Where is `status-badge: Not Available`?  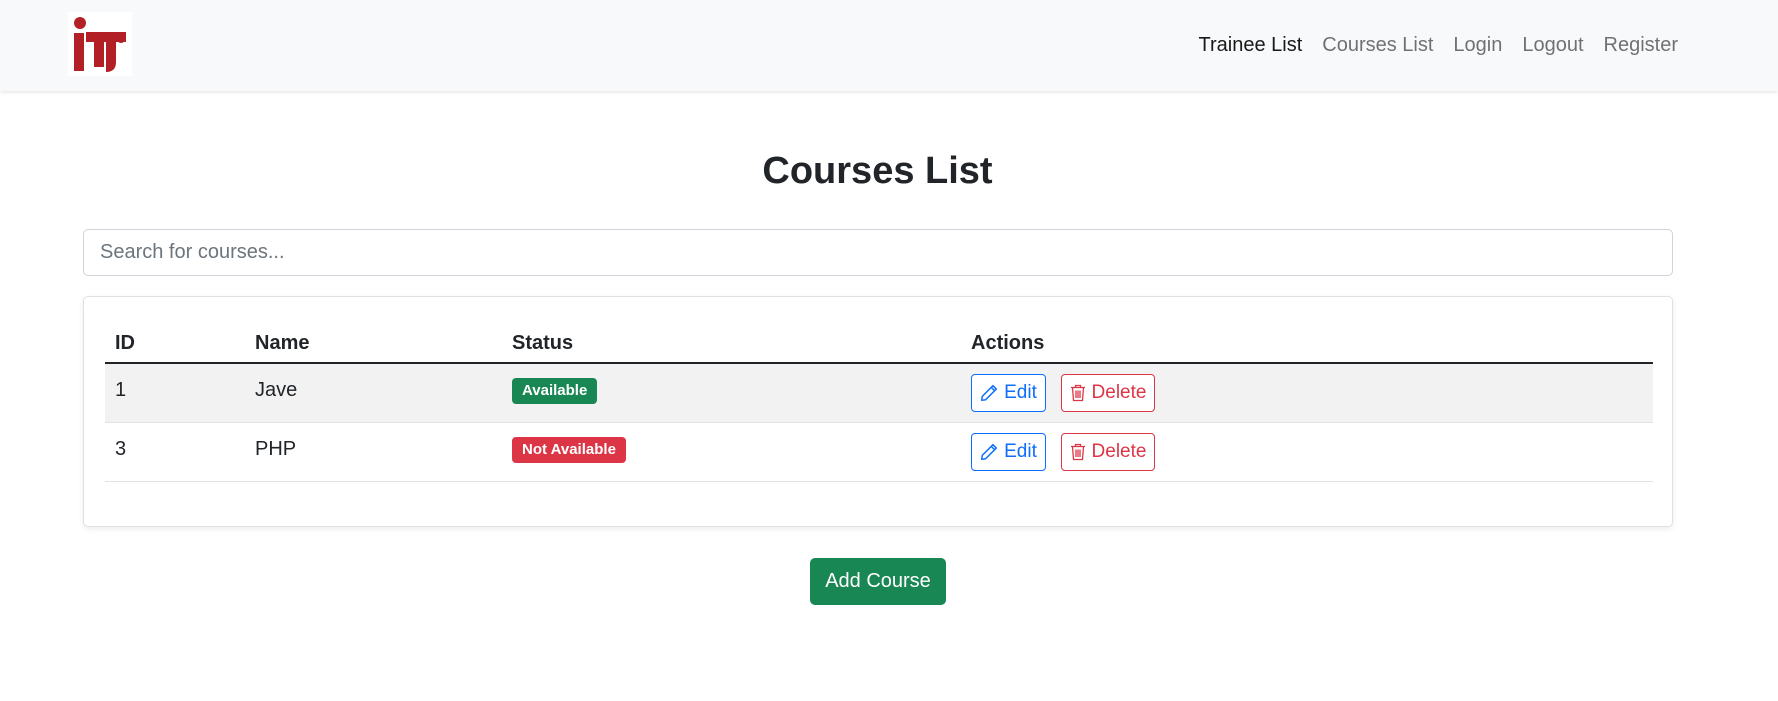 status-badge: Not Available is located at coordinates (569, 450).